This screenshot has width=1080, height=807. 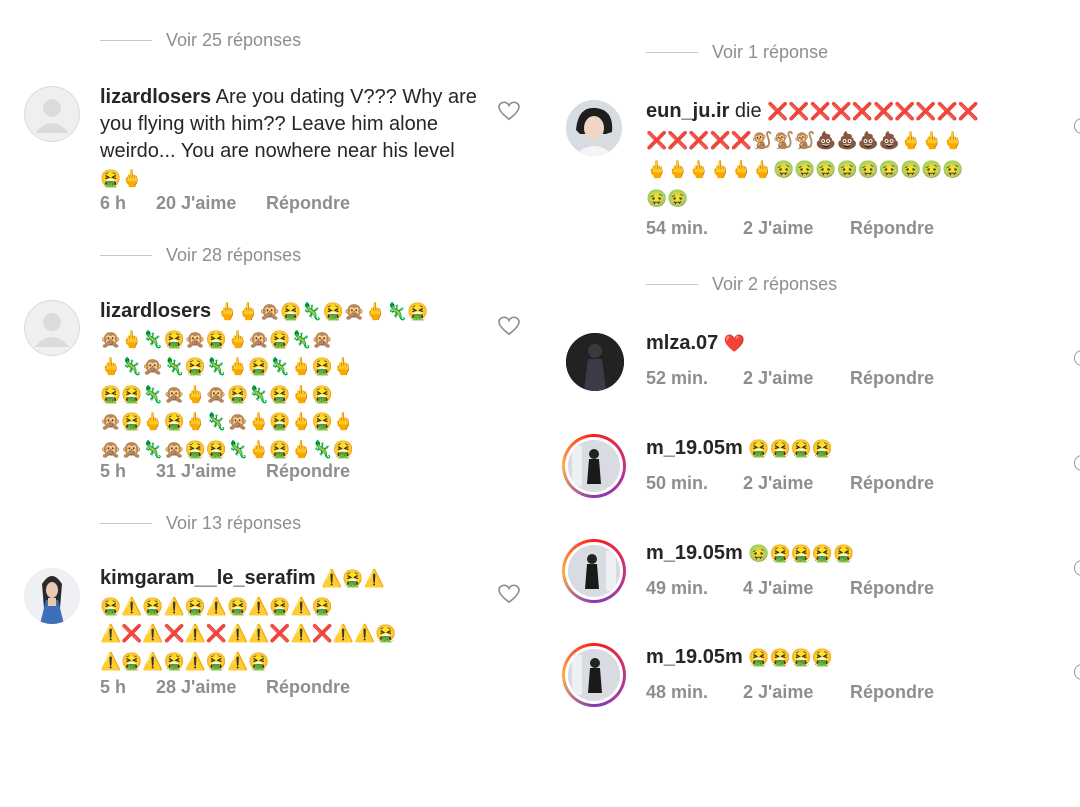 What do you see at coordinates (211, 687) in the screenshot?
I see `comment-likes: 28 J'aime` at bounding box center [211, 687].